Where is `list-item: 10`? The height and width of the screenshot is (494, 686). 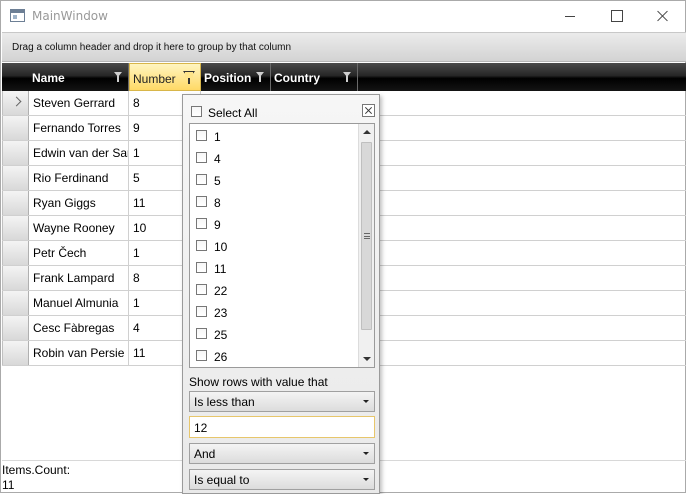 list-item: 10 is located at coordinates (275, 247).